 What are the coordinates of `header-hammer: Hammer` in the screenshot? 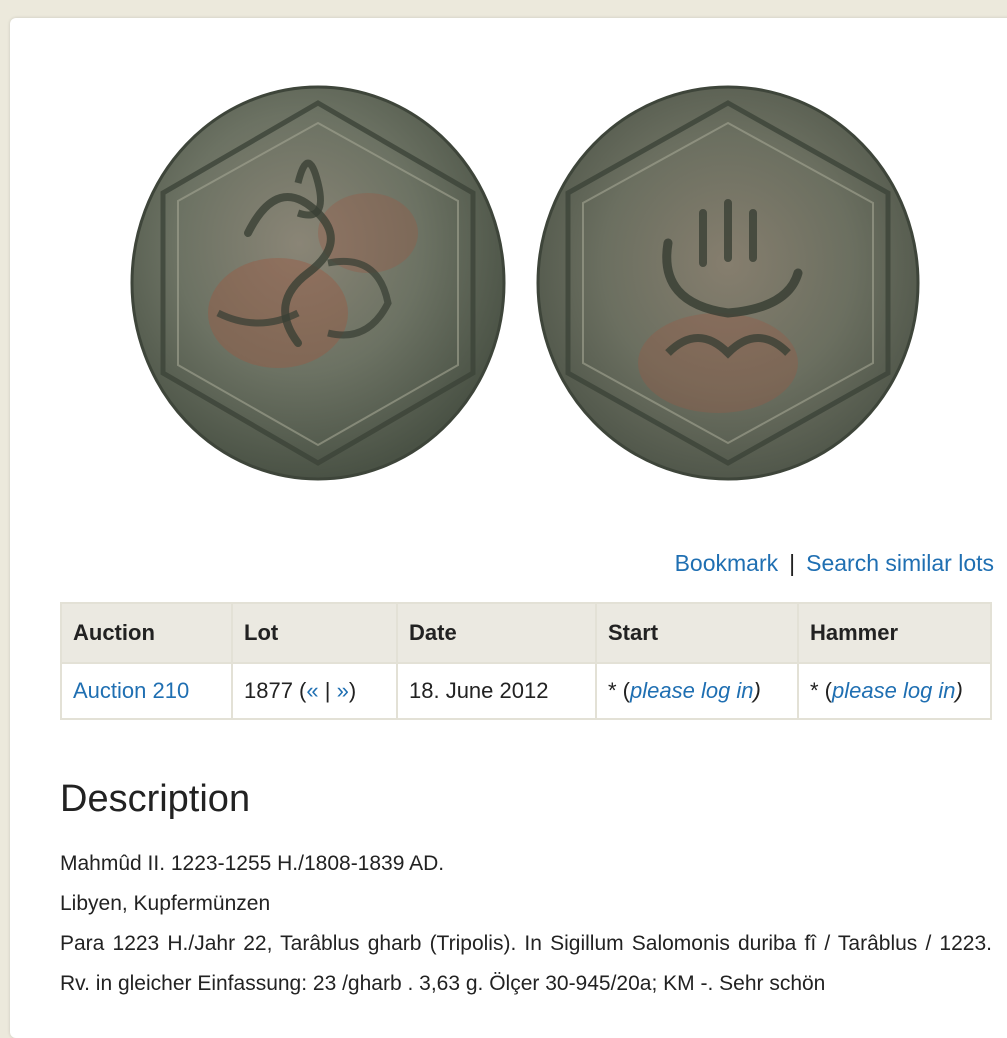 It's located at (894, 633).